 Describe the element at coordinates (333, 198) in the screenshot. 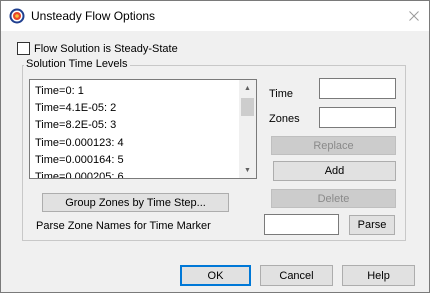

I see `delete-button: Delete` at that location.